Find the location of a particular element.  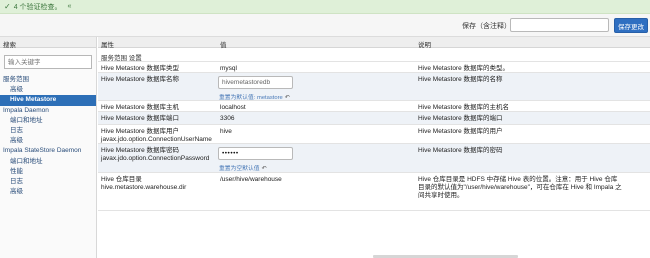

save-changes-button: 保存更改 is located at coordinates (631, 25).